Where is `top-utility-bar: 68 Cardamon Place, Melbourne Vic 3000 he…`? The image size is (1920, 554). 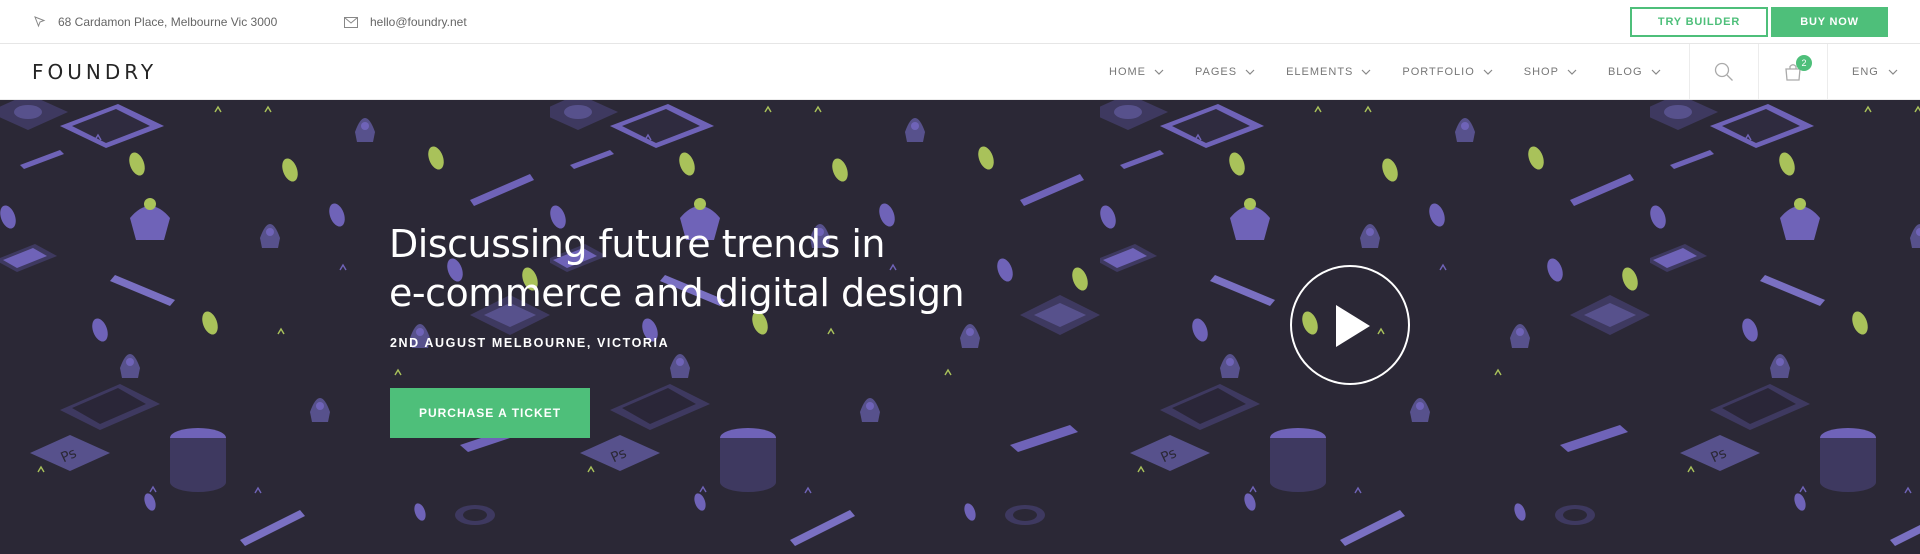
top-utility-bar: 68 Cardamon Place, Melbourne Vic 3000 he… is located at coordinates (960, 22).